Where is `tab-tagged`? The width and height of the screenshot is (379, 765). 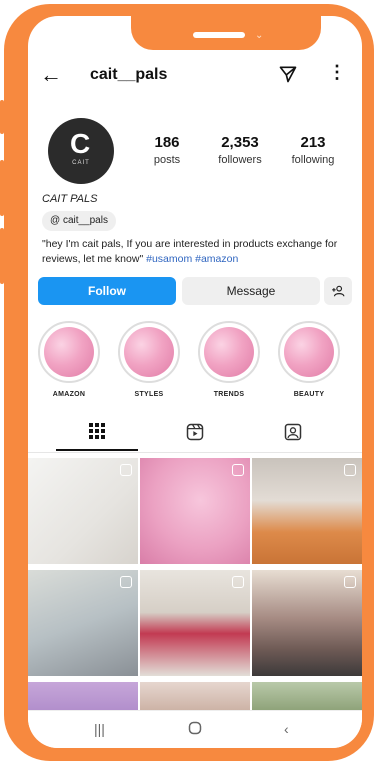
tab-tagged is located at coordinates (293, 434).